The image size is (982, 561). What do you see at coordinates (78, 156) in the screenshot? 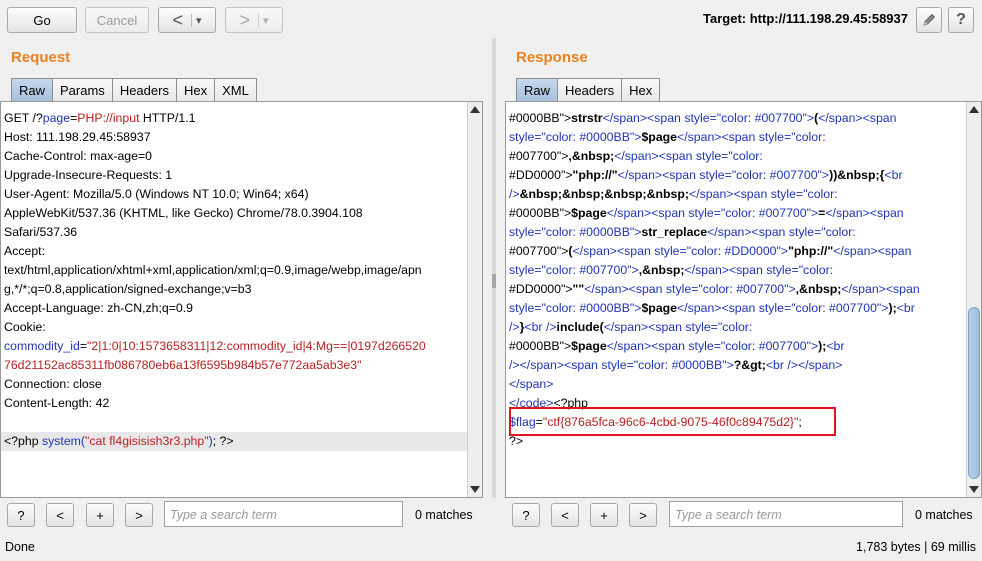
I see `request-line: Cache-Control: max-age=0` at bounding box center [78, 156].